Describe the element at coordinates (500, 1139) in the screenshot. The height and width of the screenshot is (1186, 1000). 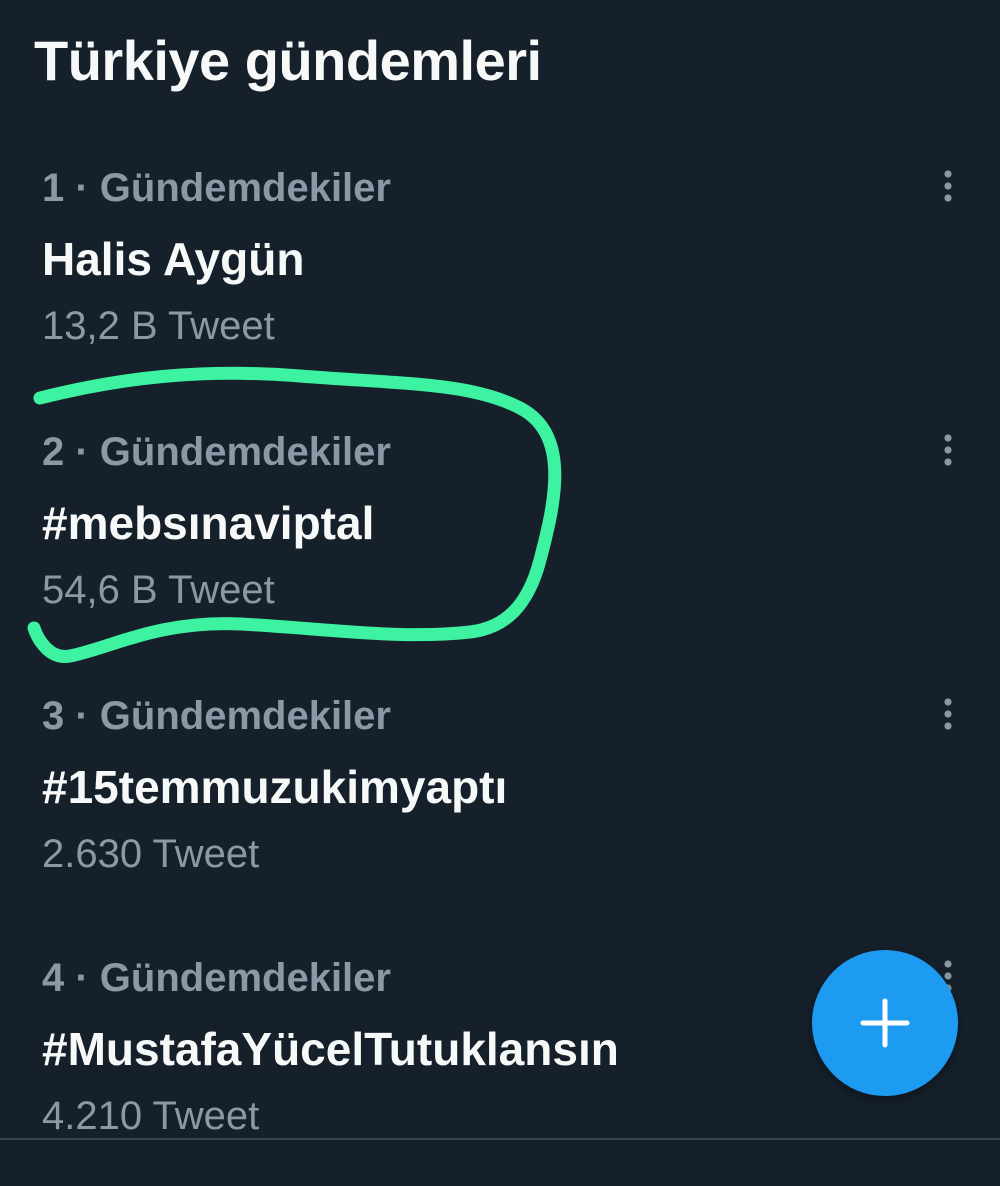
I see `divider` at that location.